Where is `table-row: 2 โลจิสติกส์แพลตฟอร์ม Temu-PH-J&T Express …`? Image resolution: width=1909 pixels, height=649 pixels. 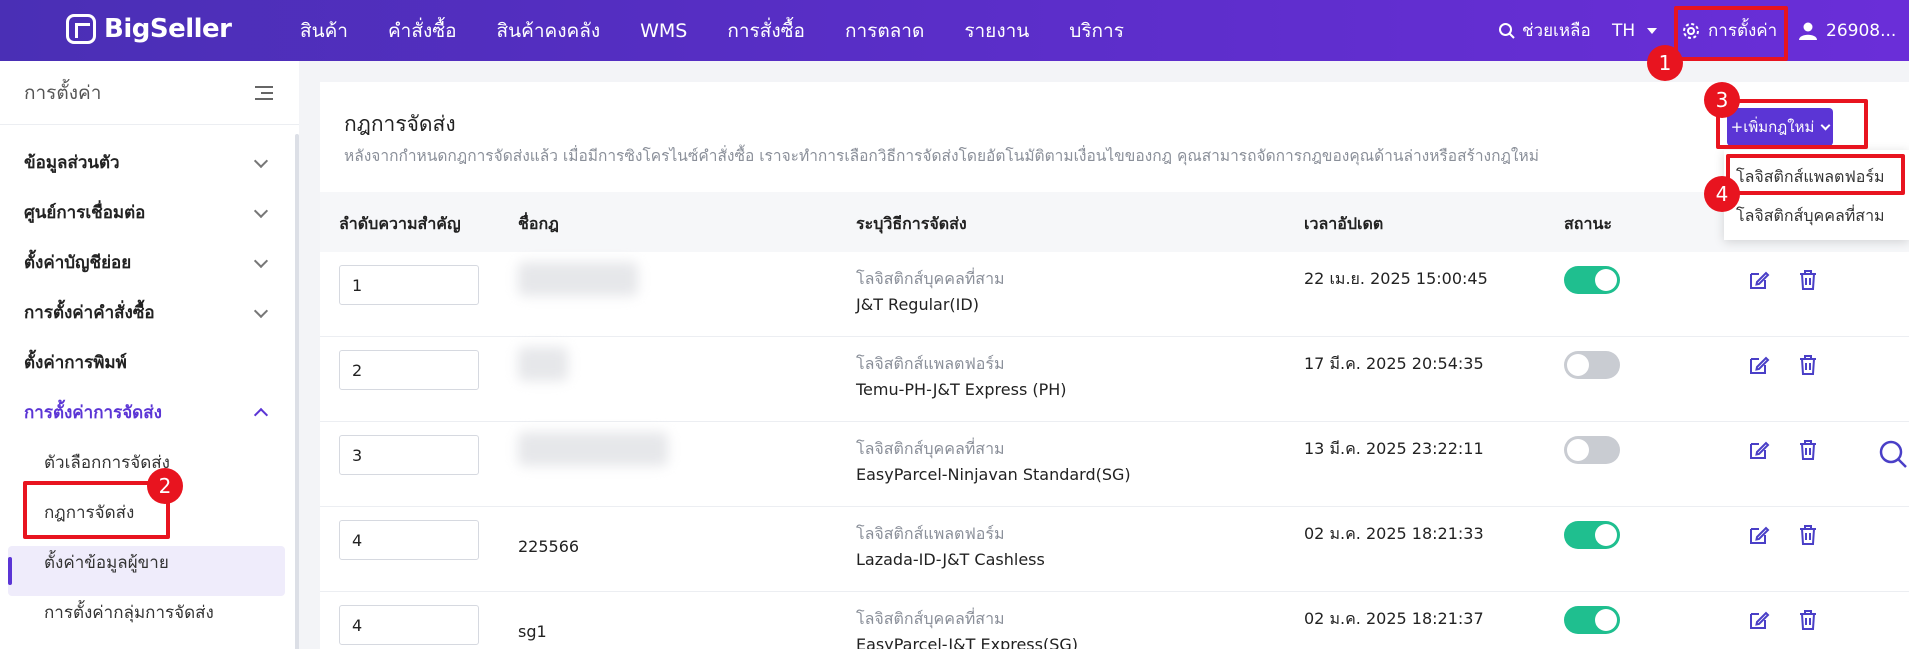
table-row: 2 โลจิสติกส์แพลตฟอร์ม Temu-PH-J&T Express … is located at coordinates (1114, 379).